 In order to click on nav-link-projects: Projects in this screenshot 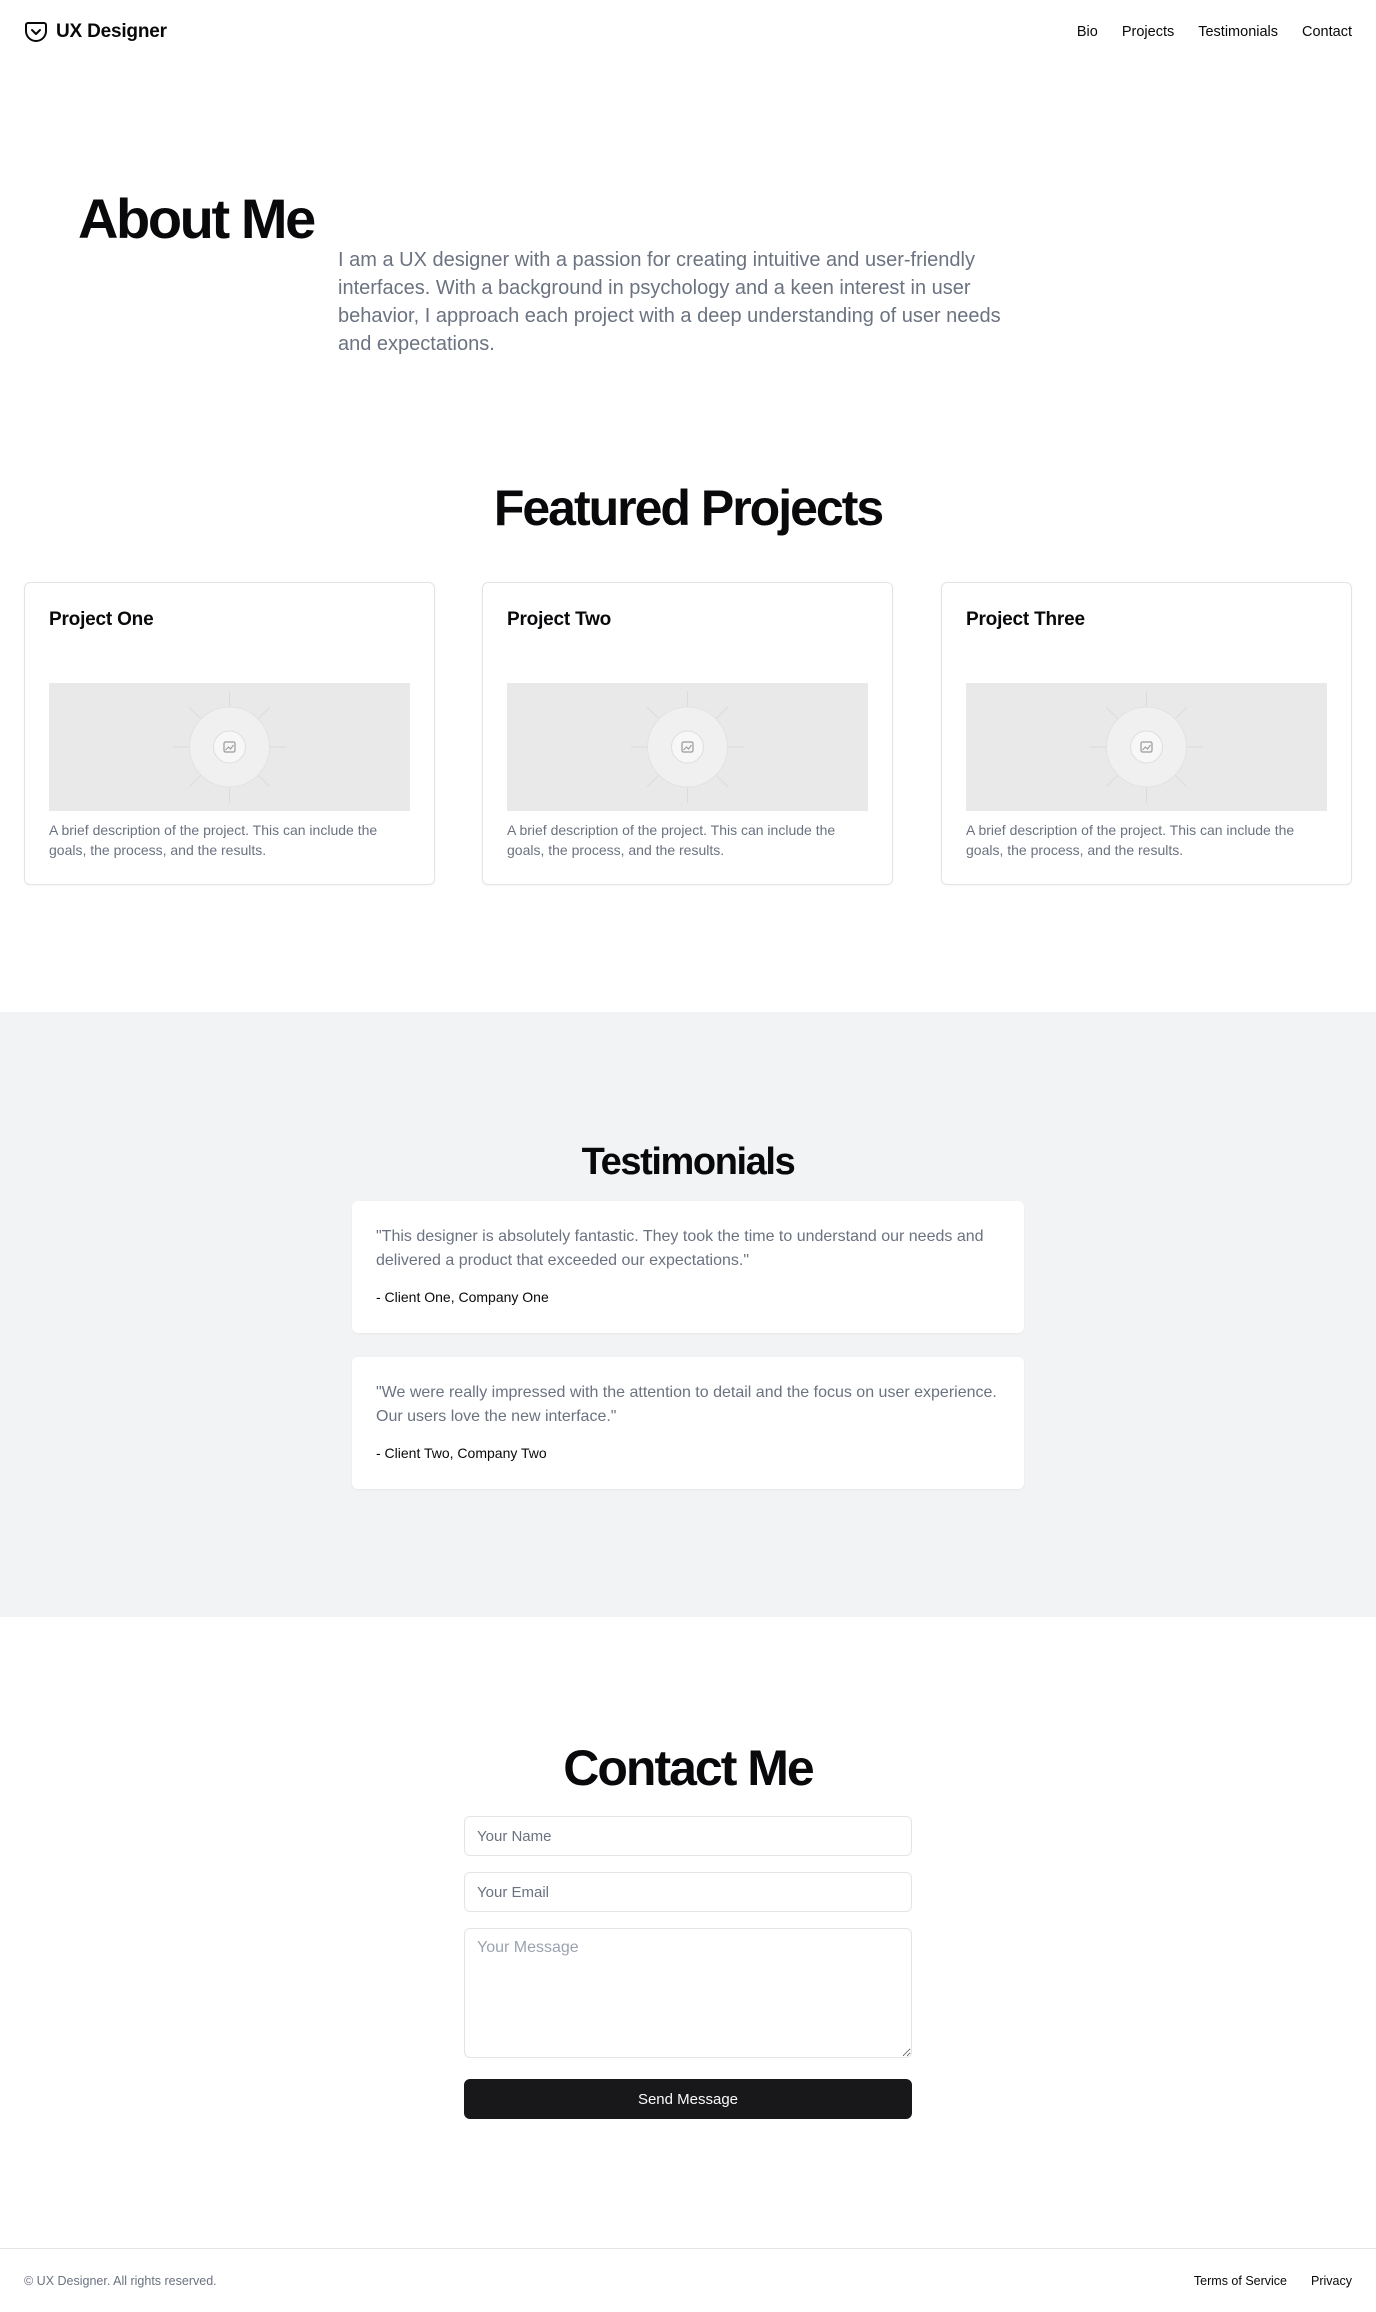, I will do `click(1148, 32)`.